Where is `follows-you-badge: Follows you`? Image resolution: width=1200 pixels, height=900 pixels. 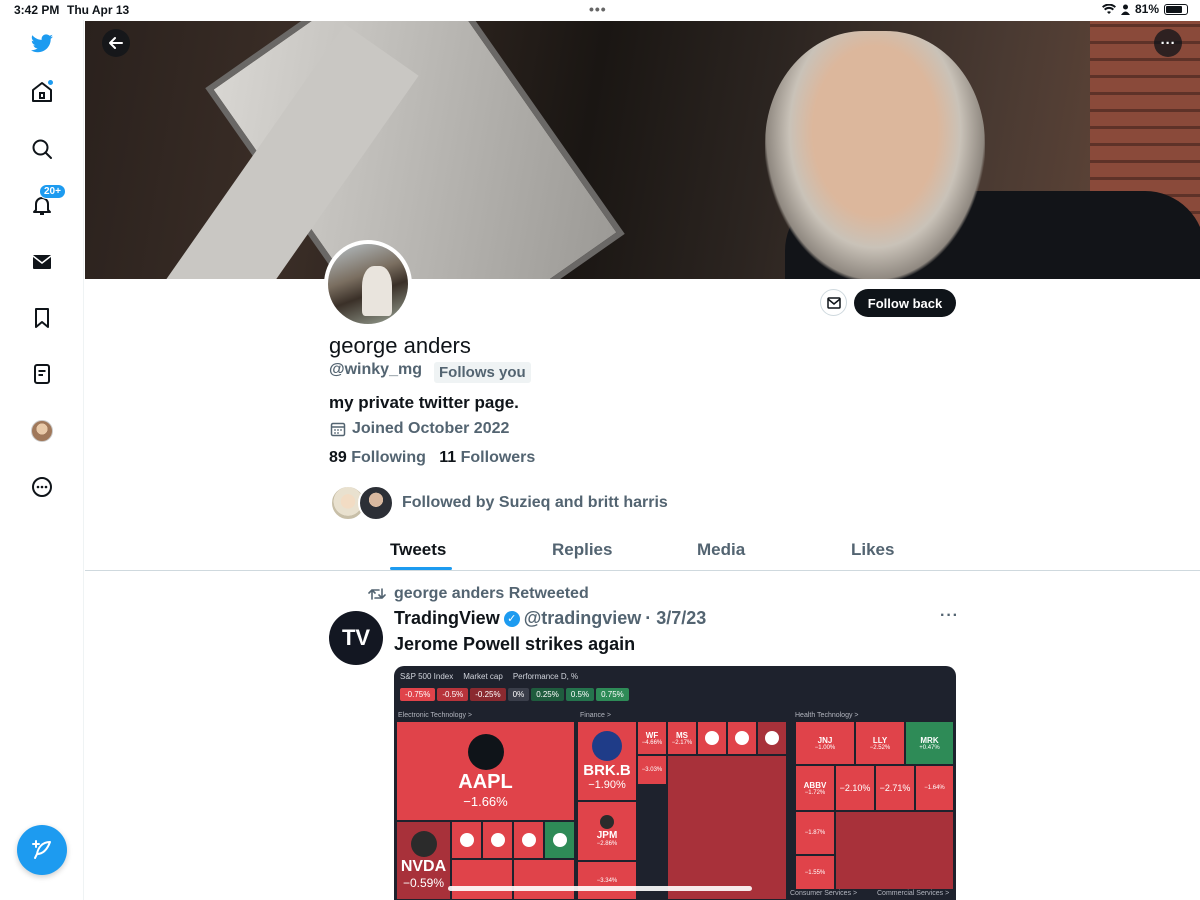 follows-you-badge: Follows you is located at coordinates (482, 372).